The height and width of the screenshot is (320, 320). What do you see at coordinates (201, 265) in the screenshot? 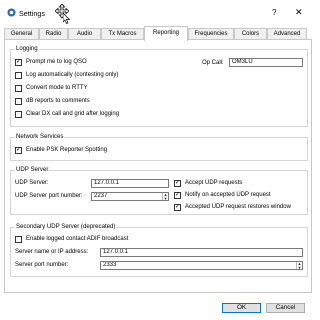
I see `server-port-spinbox: 2333 ▲ ▼` at bounding box center [201, 265].